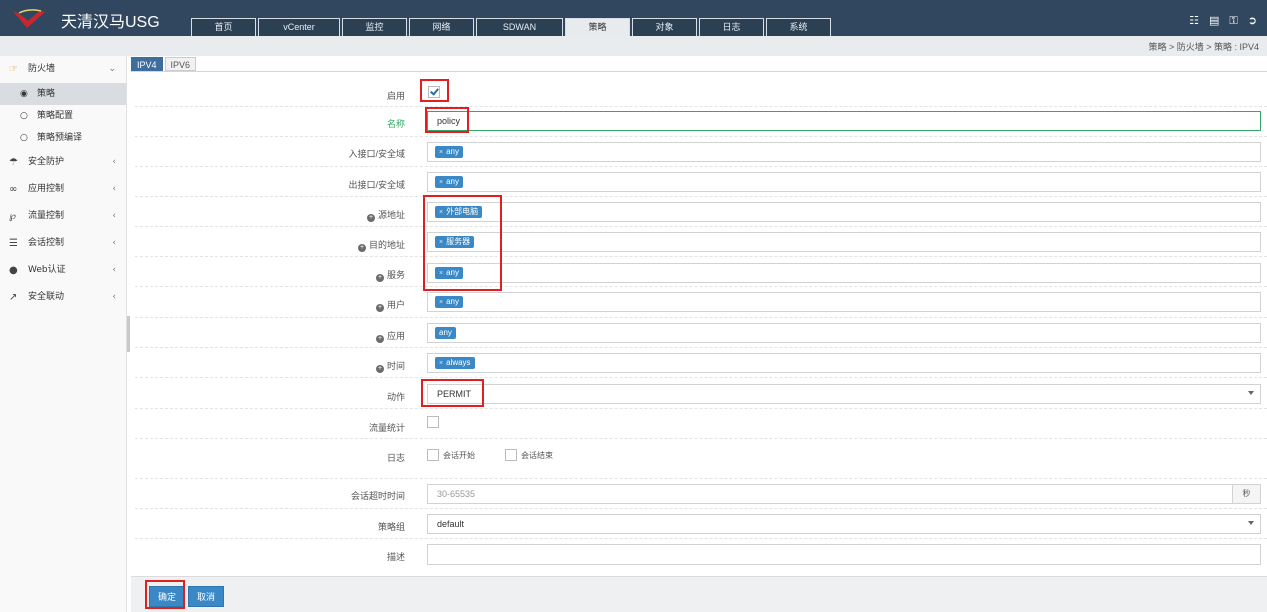  What do you see at coordinates (13, 243) in the screenshot?
I see `sliders-icon: ☰` at bounding box center [13, 243].